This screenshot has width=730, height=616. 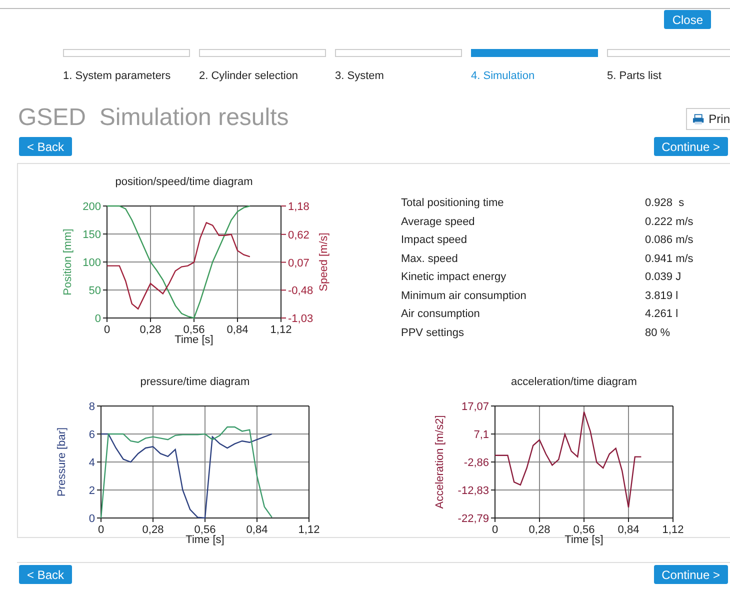 What do you see at coordinates (534, 65) in the screenshot?
I see `step-tab: 4. Simulation` at bounding box center [534, 65].